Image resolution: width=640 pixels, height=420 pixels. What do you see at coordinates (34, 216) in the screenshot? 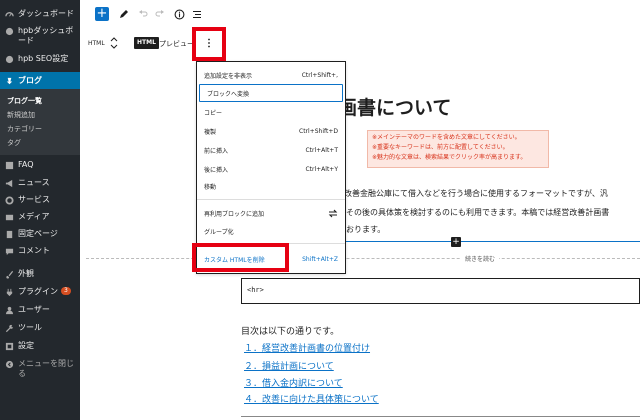
I see `sidebar-item-label: メディア` at bounding box center [34, 216].